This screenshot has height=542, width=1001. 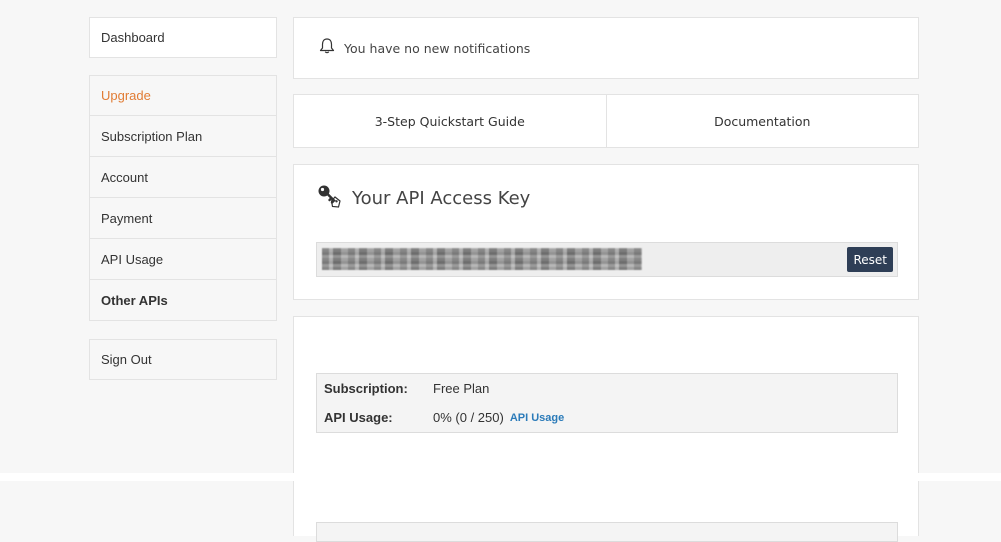 I want to click on subscription-value: Free Plan, so click(x=461, y=388).